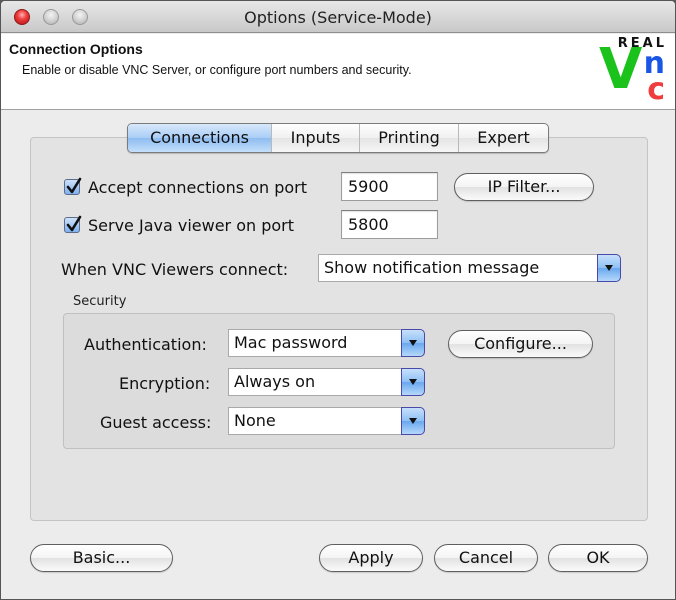  Describe the element at coordinates (656, 89) in the screenshot. I see `logo-c-letter: c` at that location.